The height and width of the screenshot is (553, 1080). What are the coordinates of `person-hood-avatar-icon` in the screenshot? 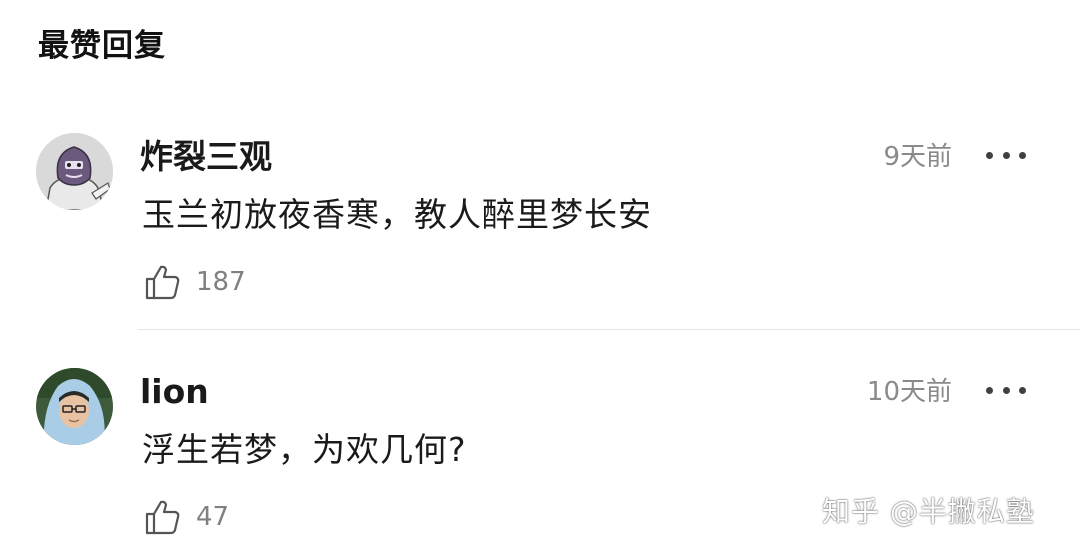 It's located at (74, 406).